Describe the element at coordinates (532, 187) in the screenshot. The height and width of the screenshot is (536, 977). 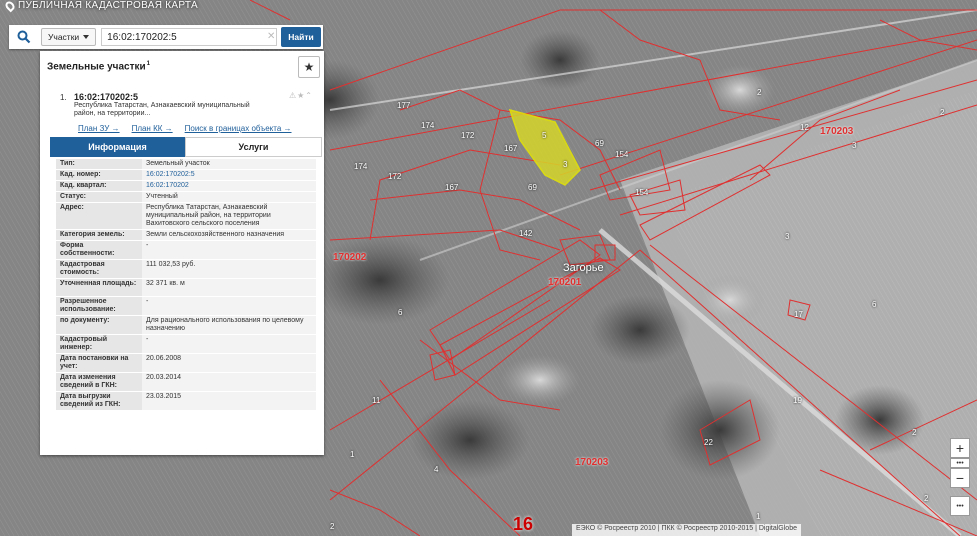
I see `parcel-label: 69` at that location.